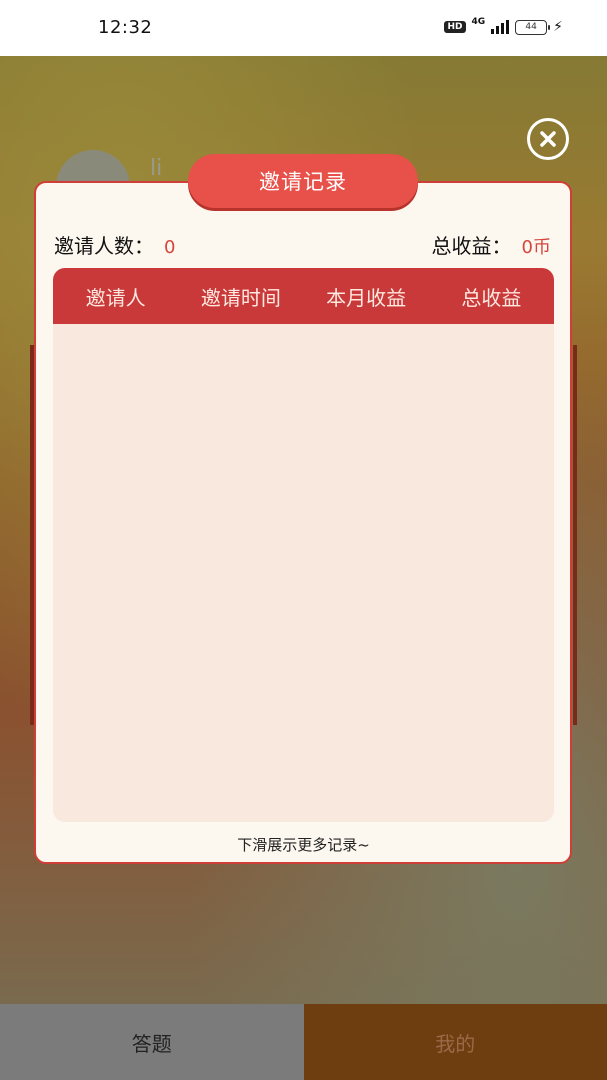 The height and width of the screenshot is (1080, 607). Describe the element at coordinates (125, 27) in the screenshot. I see `status-time: 12:32` at that location.